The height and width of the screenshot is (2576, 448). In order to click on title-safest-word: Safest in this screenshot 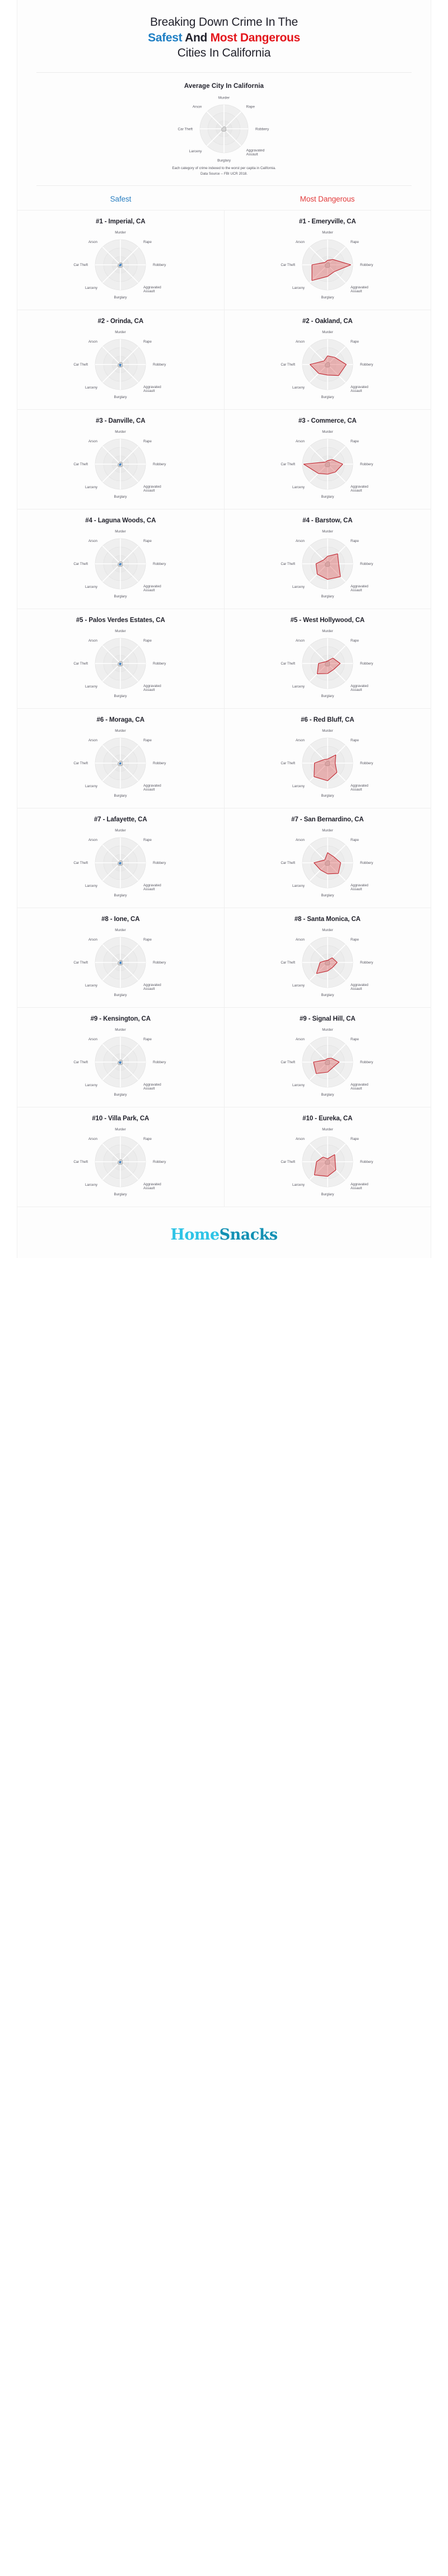, I will do `click(165, 38)`.